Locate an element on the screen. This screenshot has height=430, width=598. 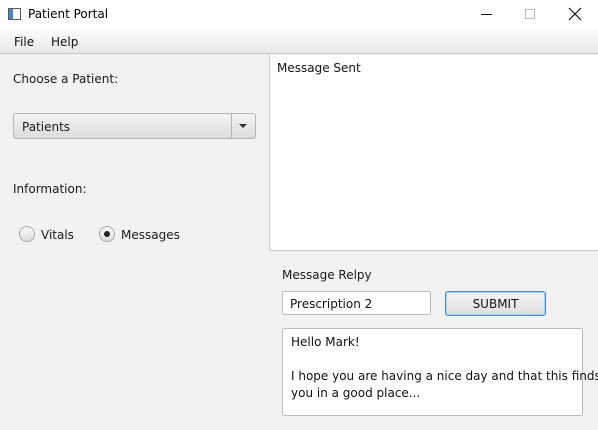
message-status-text: Message Sent is located at coordinates (319, 68).